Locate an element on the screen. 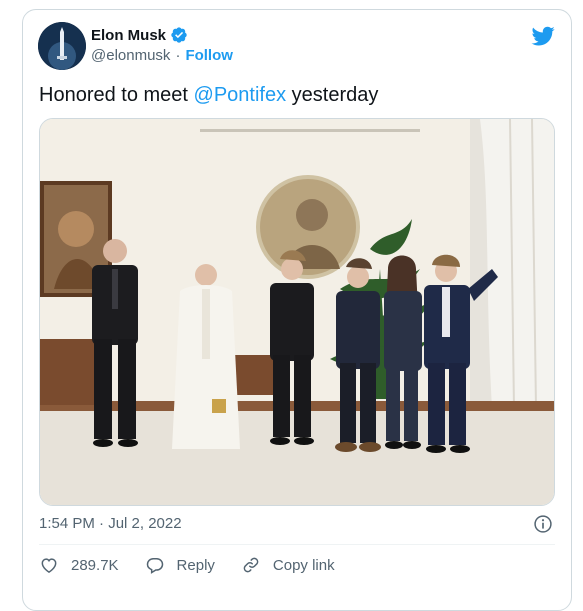 This screenshot has height=611, width=583. mention-link: @Pontifex is located at coordinates (240, 95).